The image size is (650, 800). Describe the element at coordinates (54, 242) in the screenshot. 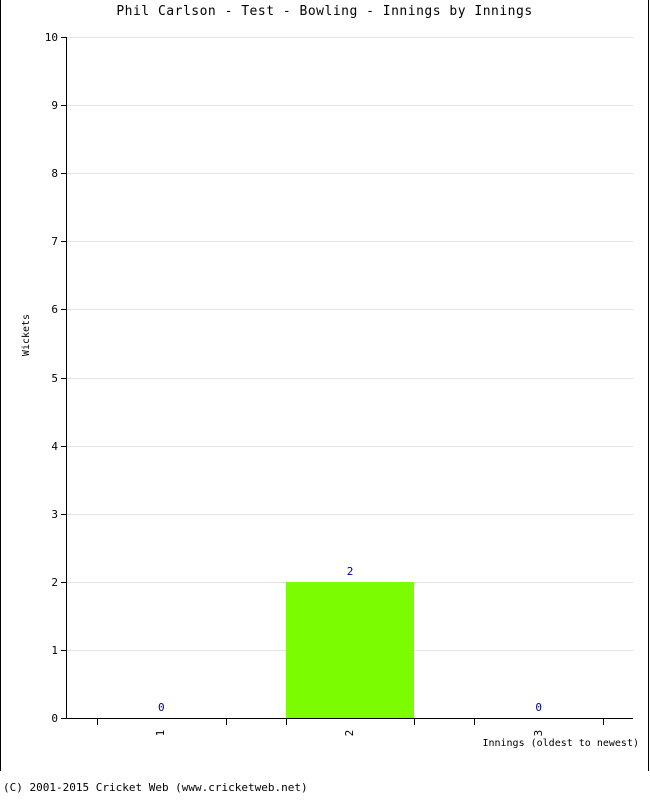

I see `y-tick-label: 7` at that location.